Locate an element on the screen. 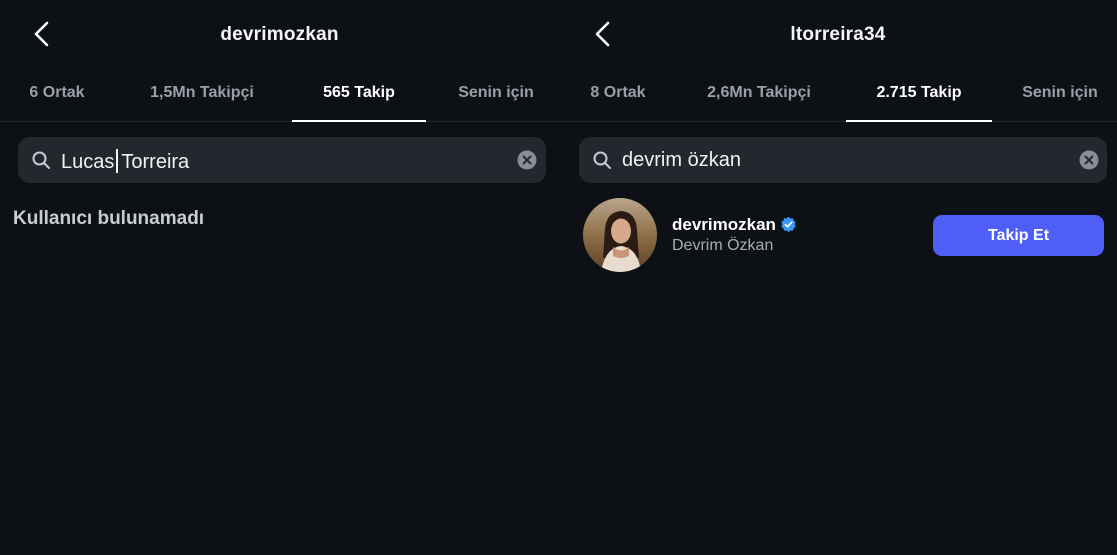  page-title: ltorreira34 is located at coordinates (838, 34).